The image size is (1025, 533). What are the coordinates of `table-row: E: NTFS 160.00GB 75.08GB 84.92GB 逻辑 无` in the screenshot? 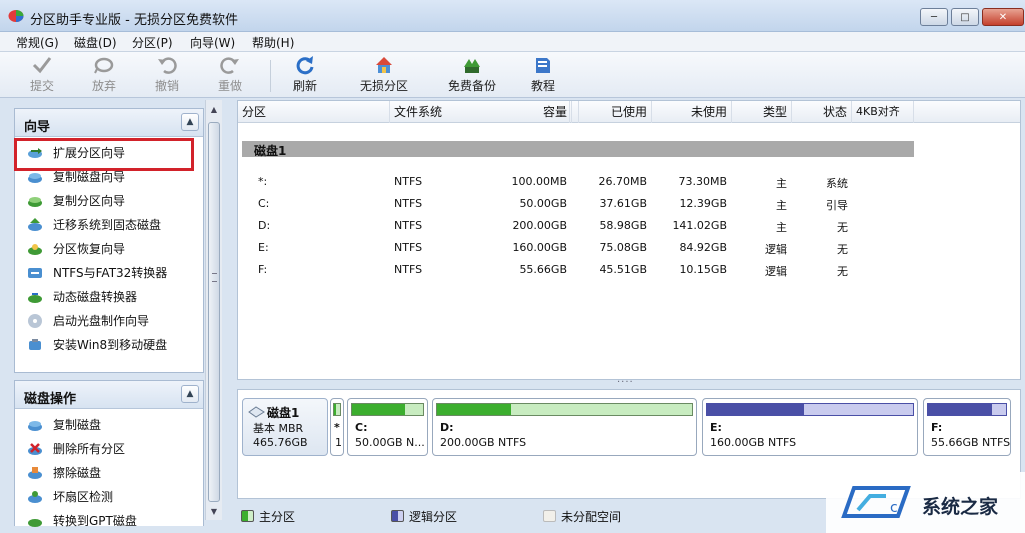 It's located at (629, 248).